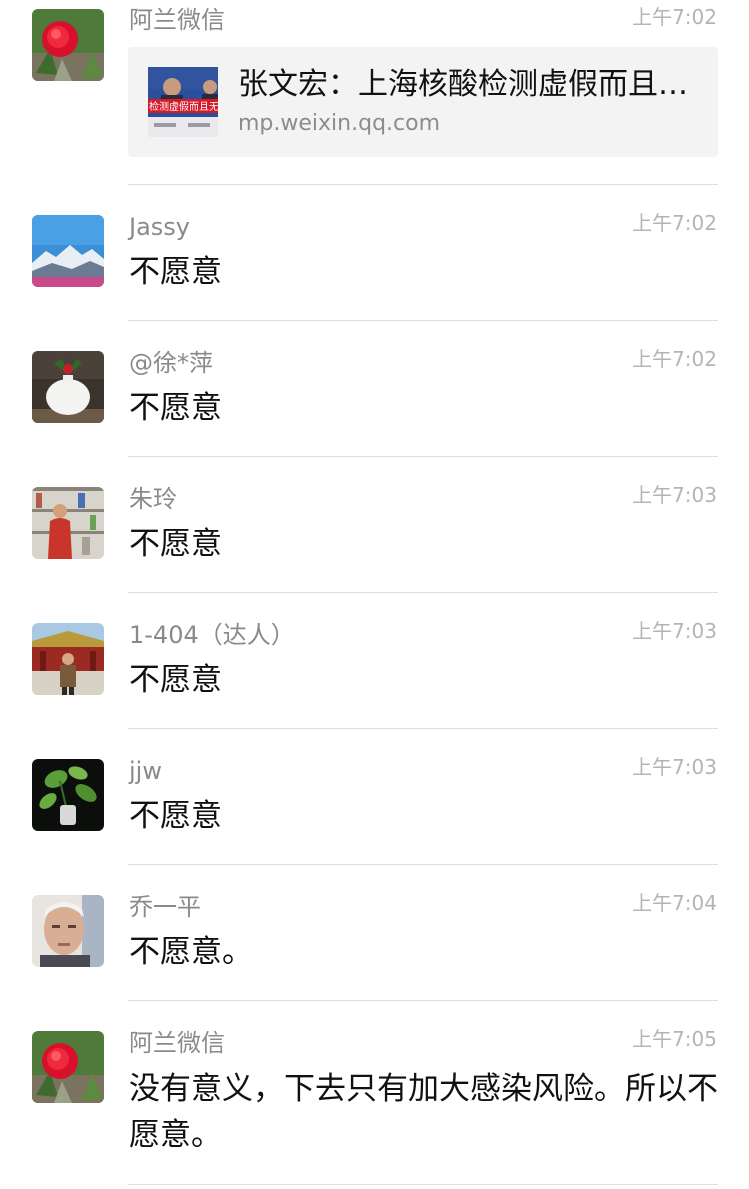  Describe the element at coordinates (212, 635) in the screenshot. I see `sender-name: 1-404（达人）` at that location.